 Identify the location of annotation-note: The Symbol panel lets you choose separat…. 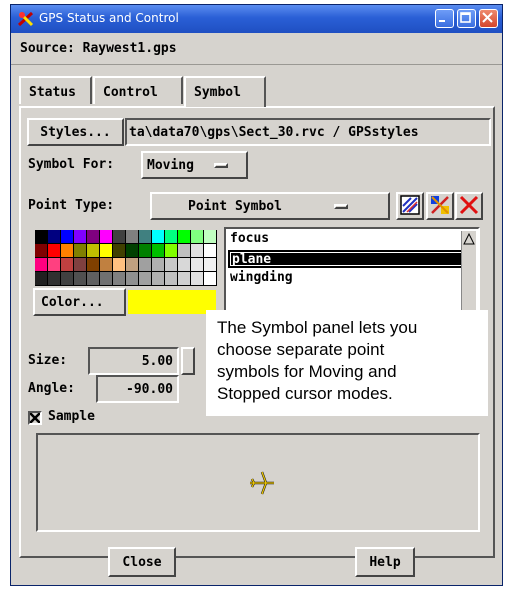
(347, 363).